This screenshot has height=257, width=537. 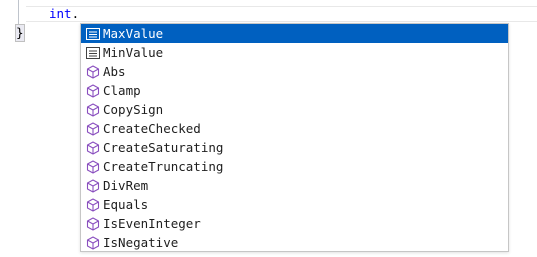 What do you see at coordinates (141, 242) in the screenshot?
I see `completion-item-label: IsNegative` at bounding box center [141, 242].